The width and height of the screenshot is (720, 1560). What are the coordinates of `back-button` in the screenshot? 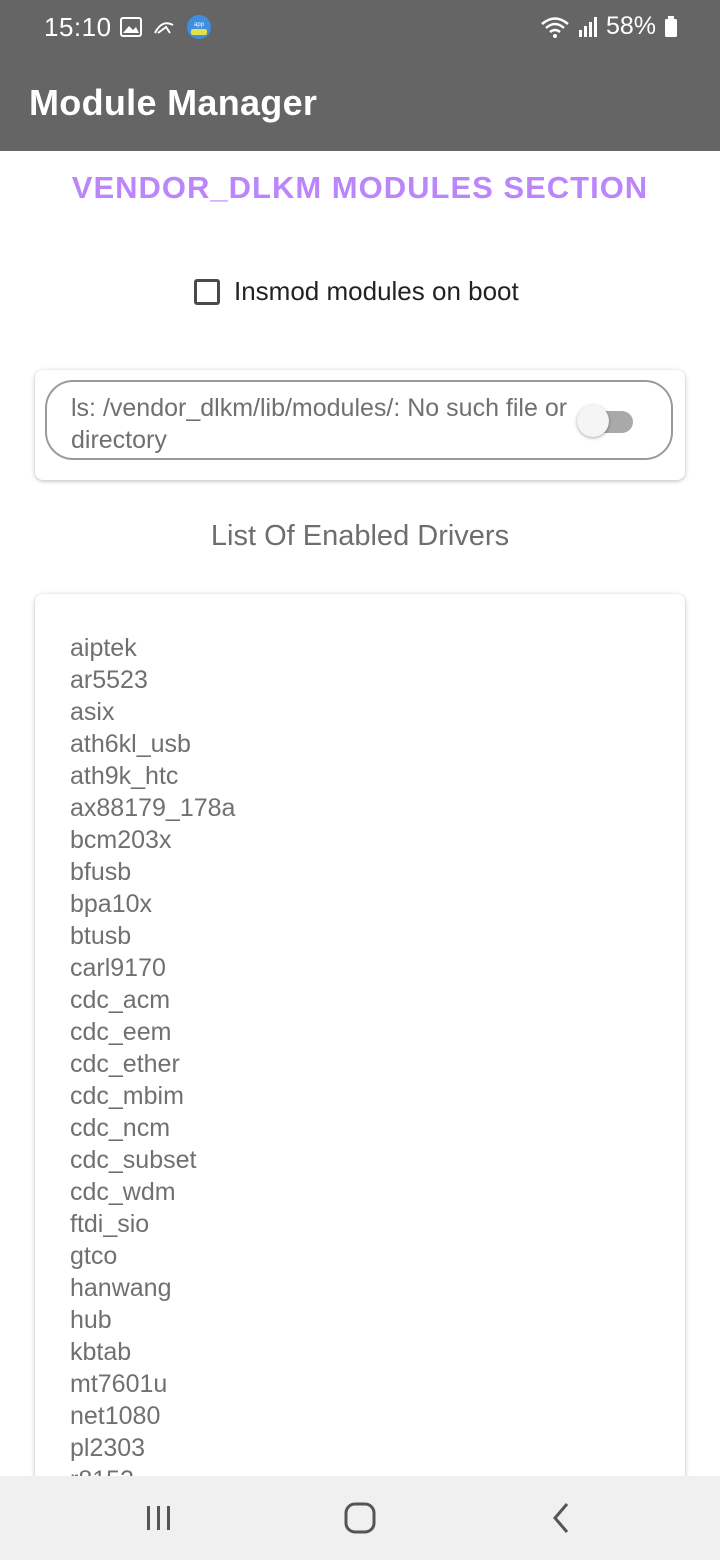 It's located at (561, 1518).